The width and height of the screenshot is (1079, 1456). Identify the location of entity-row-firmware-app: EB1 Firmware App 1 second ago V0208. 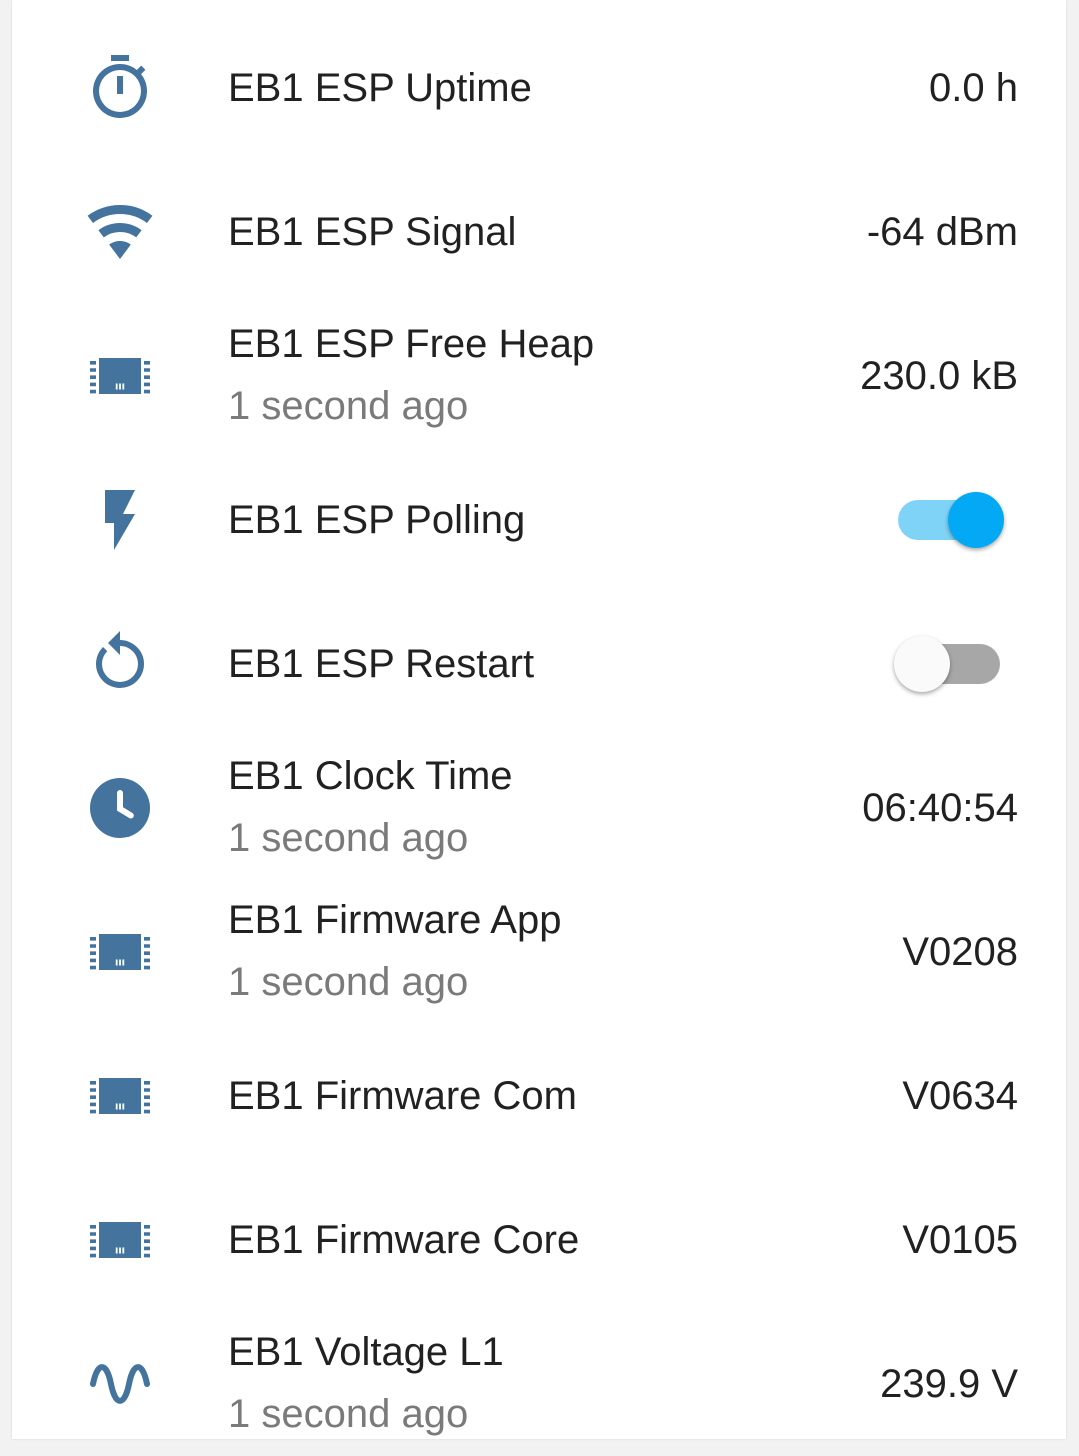
(539, 952).